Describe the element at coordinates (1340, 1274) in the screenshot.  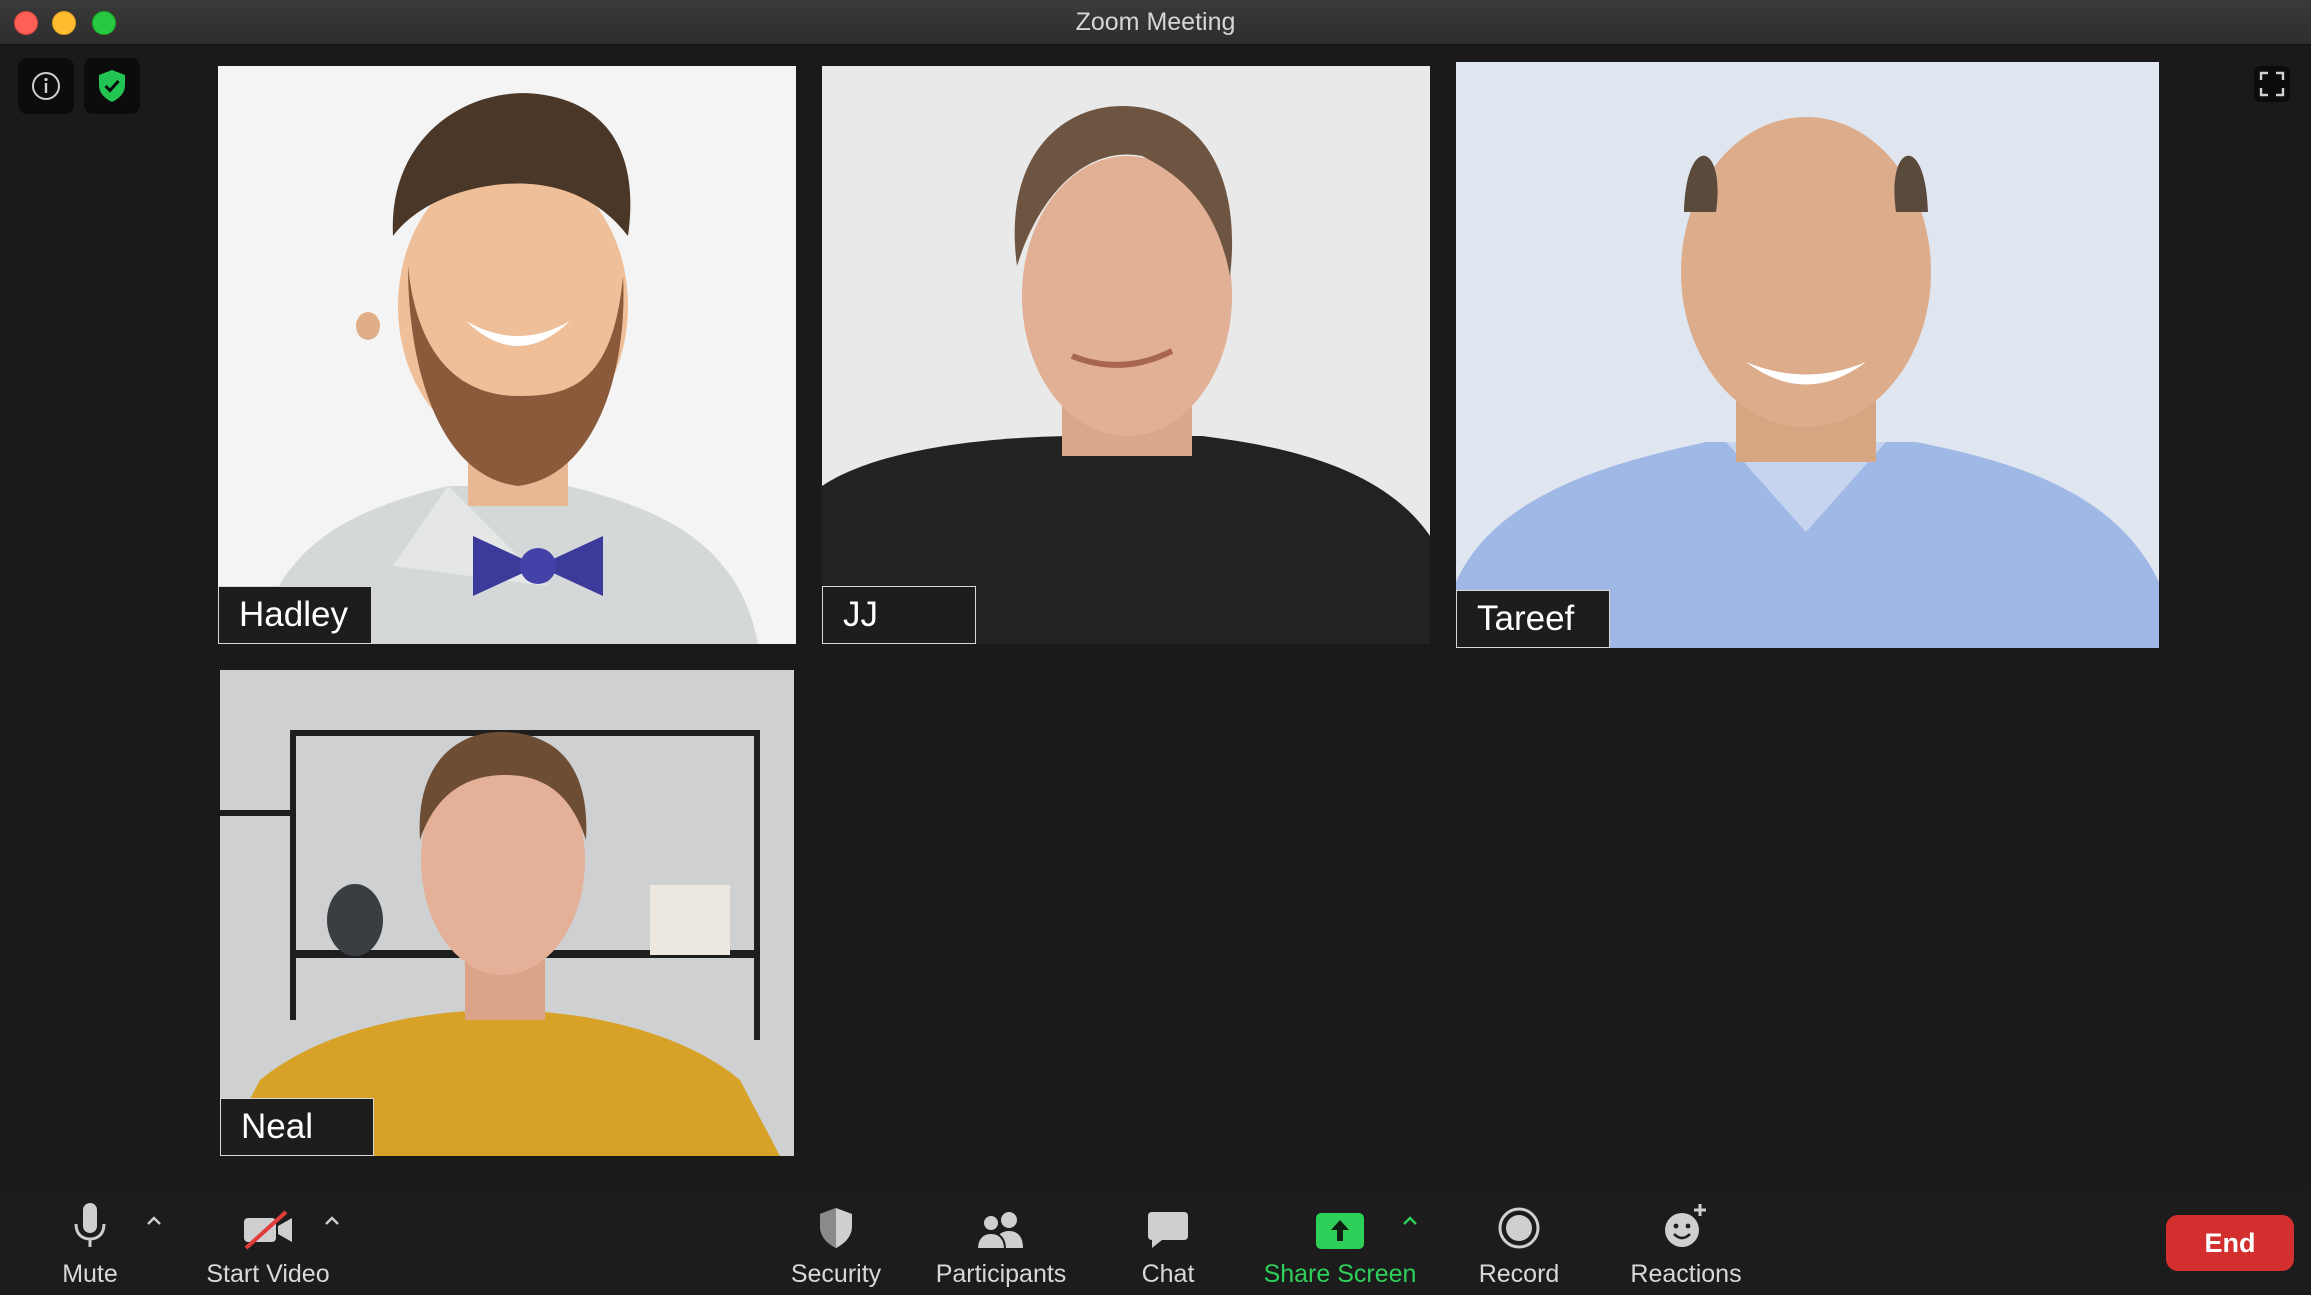
I see `share-screen-label: Share Screen` at that location.